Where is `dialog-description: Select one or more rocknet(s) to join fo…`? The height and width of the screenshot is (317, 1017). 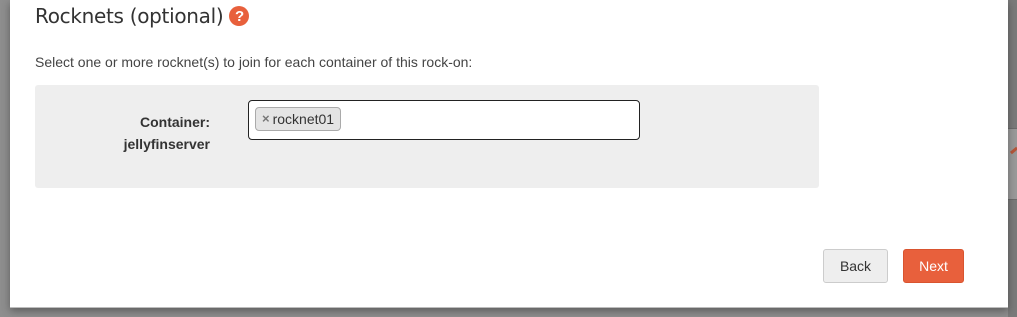 dialog-description: Select one or more rocknet(s) to join fo… is located at coordinates (254, 62).